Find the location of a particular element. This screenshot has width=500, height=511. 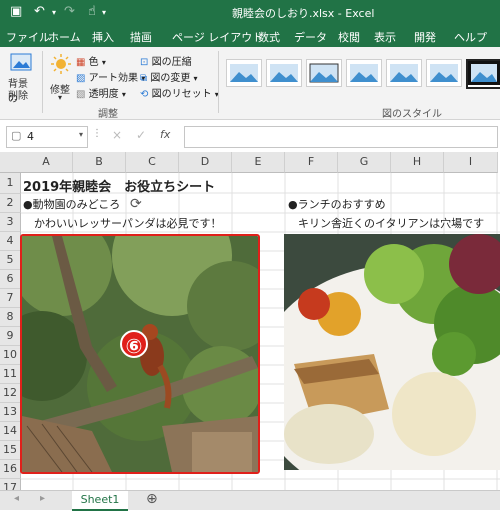

column-header-i: I is located at coordinates (471, 162).